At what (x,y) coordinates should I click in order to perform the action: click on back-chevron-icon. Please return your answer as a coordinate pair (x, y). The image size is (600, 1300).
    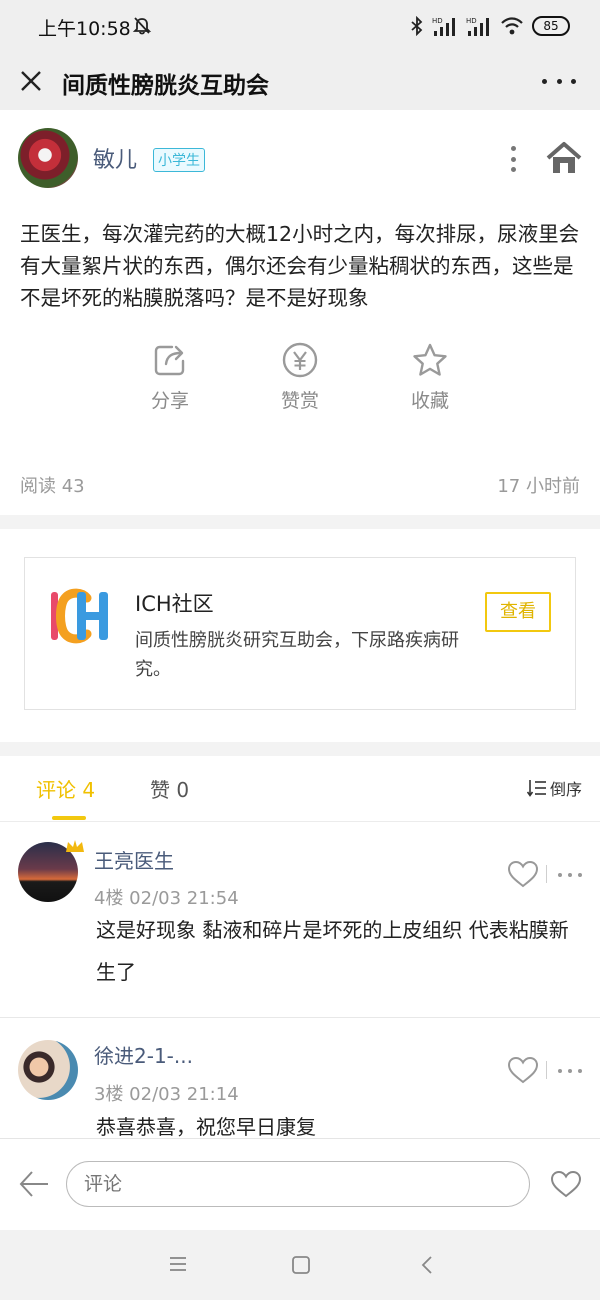
    Looking at the image, I should click on (427, 1265).